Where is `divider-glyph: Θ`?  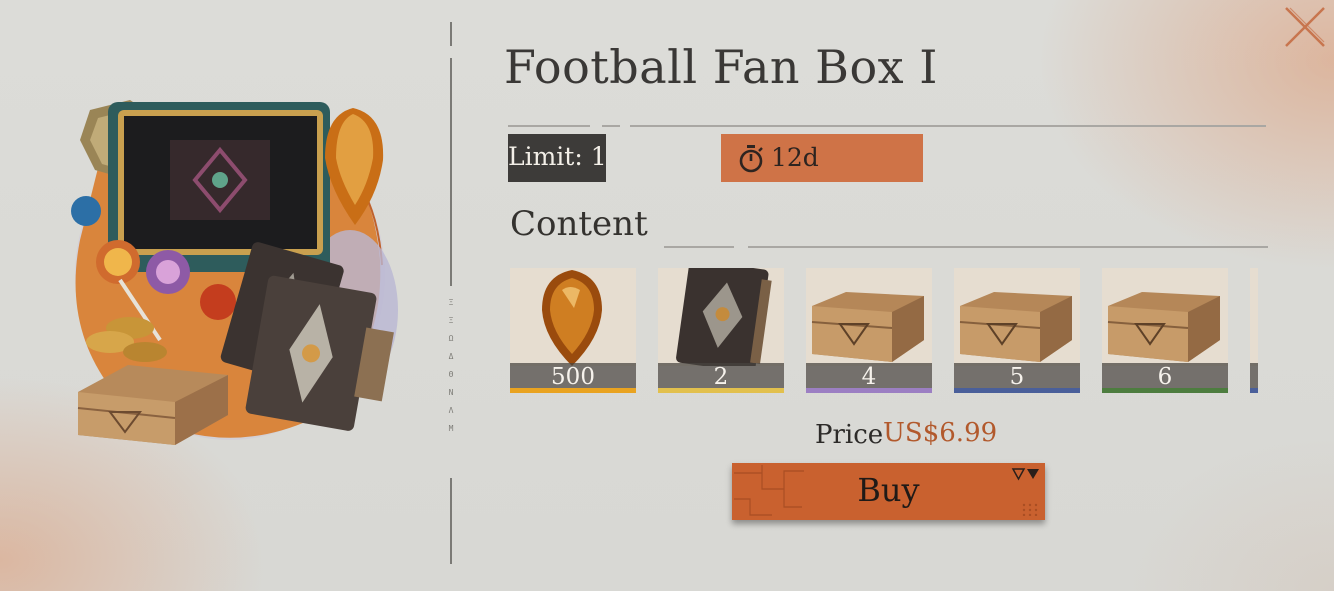
divider-glyph: Θ is located at coordinates (451, 374).